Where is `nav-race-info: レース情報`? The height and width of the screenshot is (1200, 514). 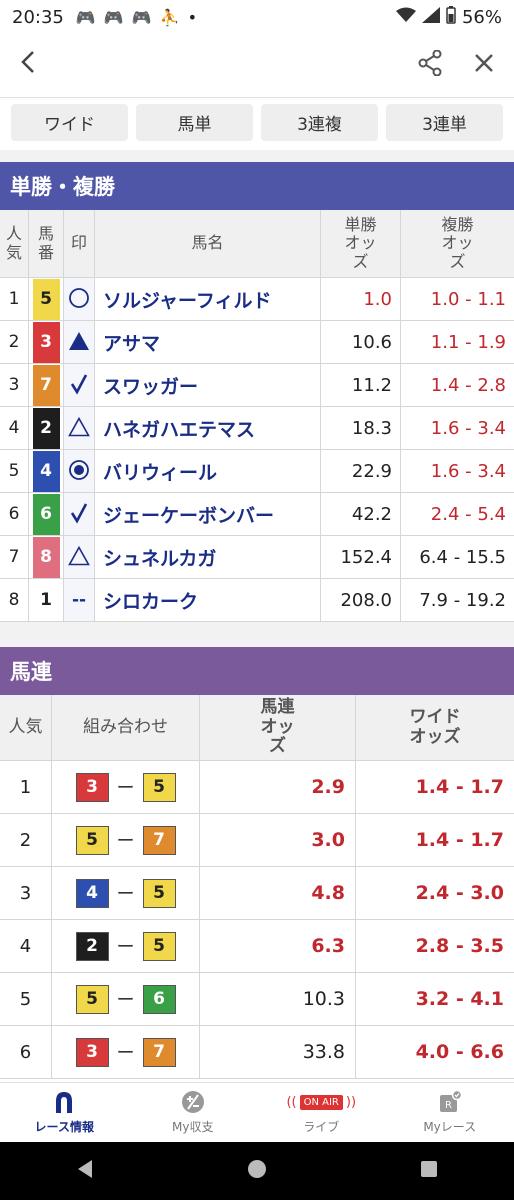
nav-race-info: レース情報 is located at coordinates (64, 1112).